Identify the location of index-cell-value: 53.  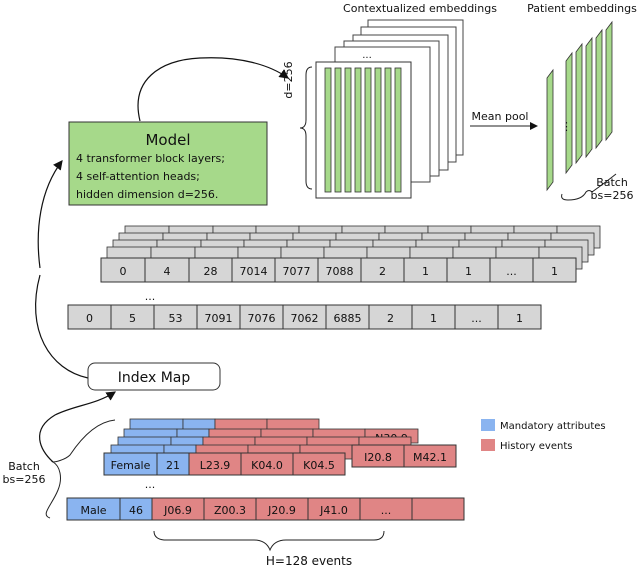
(176, 318).